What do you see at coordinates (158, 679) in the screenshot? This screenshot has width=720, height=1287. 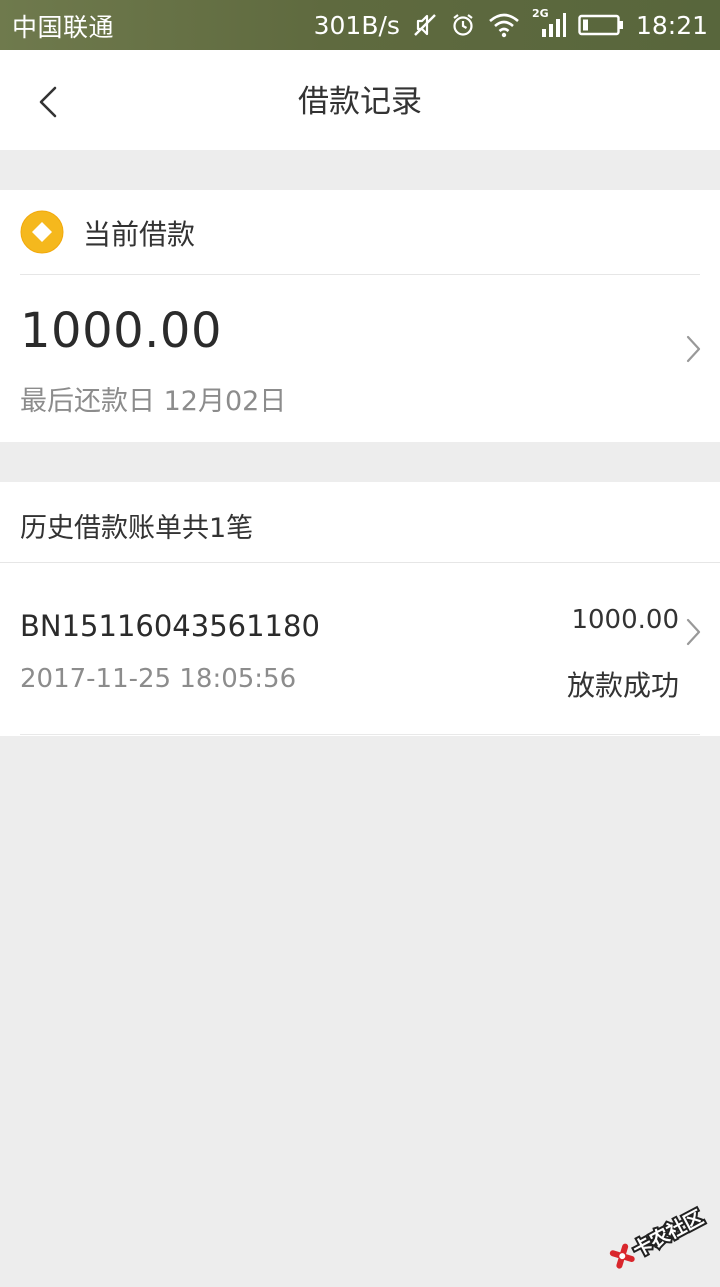 I see `bill-date: 2017-11-25 18:05:56` at bounding box center [158, 679].